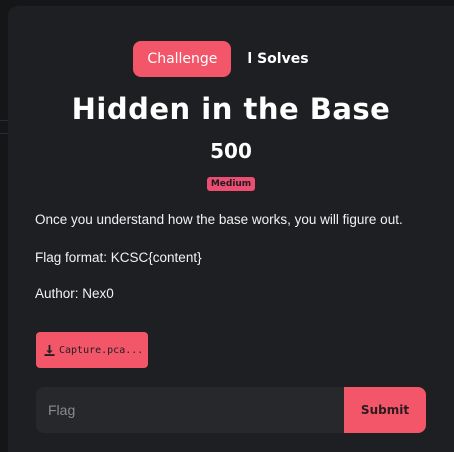 The width and height of the screenshot is (454, 452). What do you see at coordinates (231, 109) in the screenshot?
I see `challenge-title: Hidden in the Base` at bounding box center [231, 109].